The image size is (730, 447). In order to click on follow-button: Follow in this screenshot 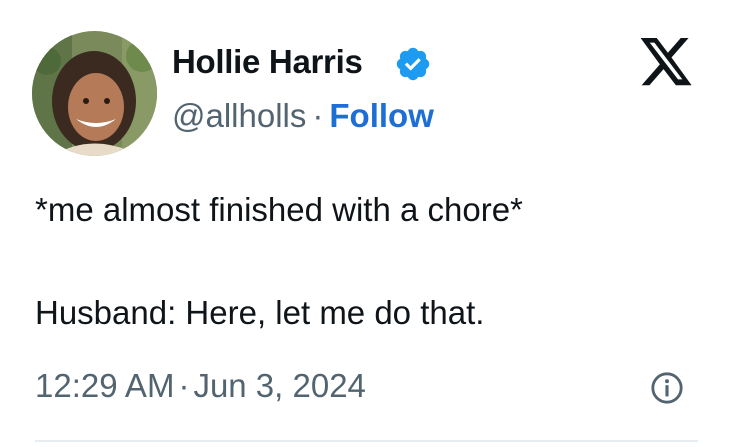, I will do `click(381, 115)`.